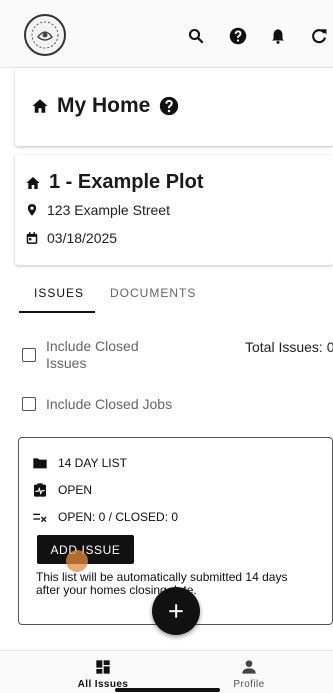 This screenshot has height=693, width=333. What do you see at coordinates (118, 517) in the screenshot?
I see `list-counts: OPEN: 0 / CLOSED: 0` at bounding box center [118, 517].